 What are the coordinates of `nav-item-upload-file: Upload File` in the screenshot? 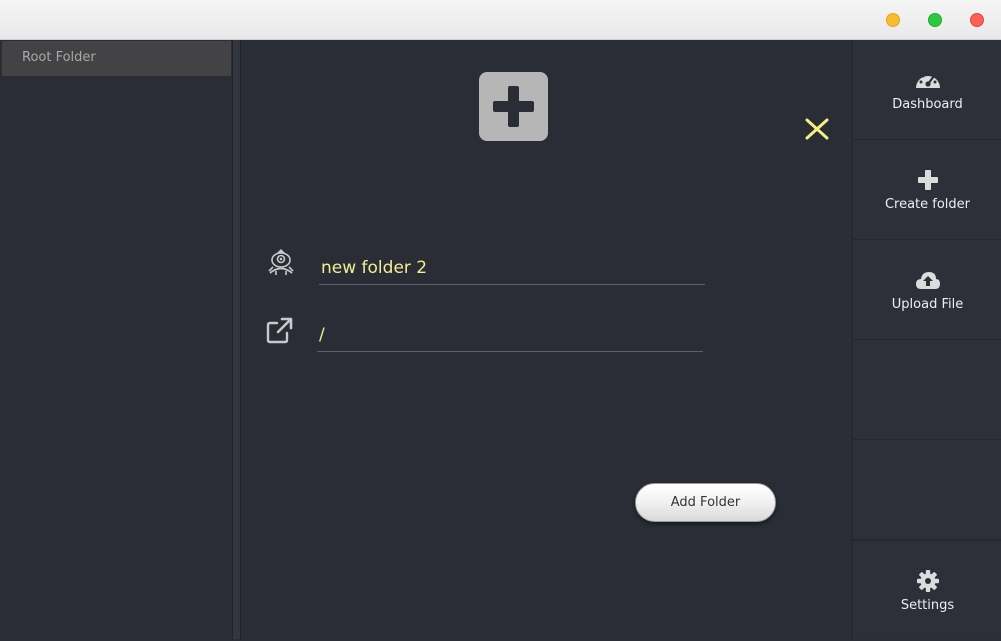 It's located at (927, 290).